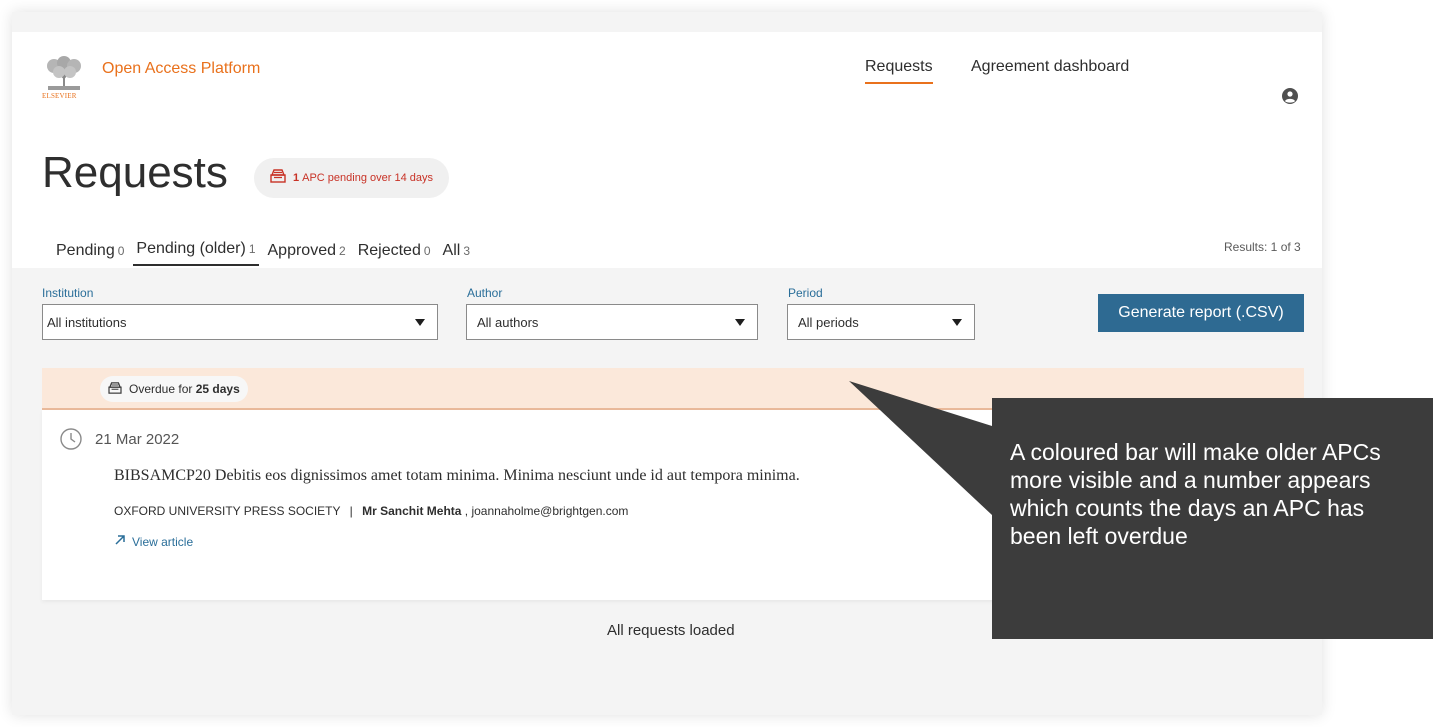 The image size is (1433, 727). I want to click on page-title: Requests, so click(135, 172).